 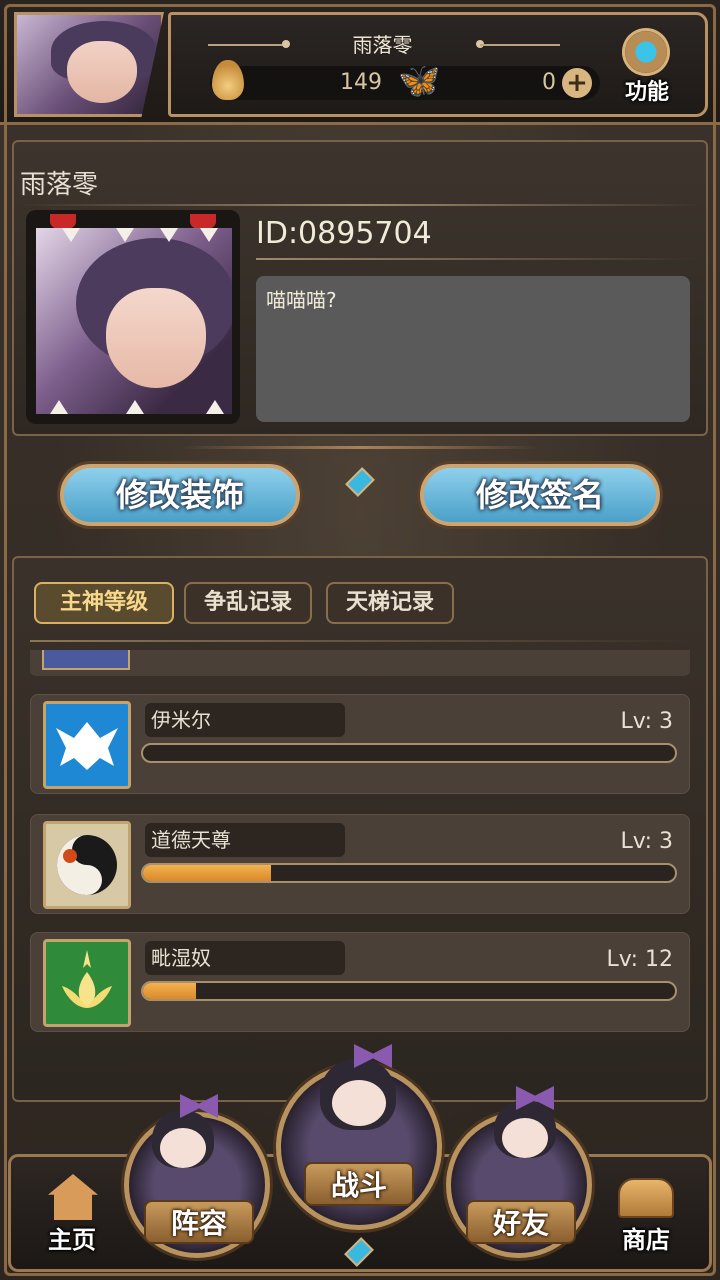 I want to click on player-id: ID:0895704, so click(x=344, y=233).